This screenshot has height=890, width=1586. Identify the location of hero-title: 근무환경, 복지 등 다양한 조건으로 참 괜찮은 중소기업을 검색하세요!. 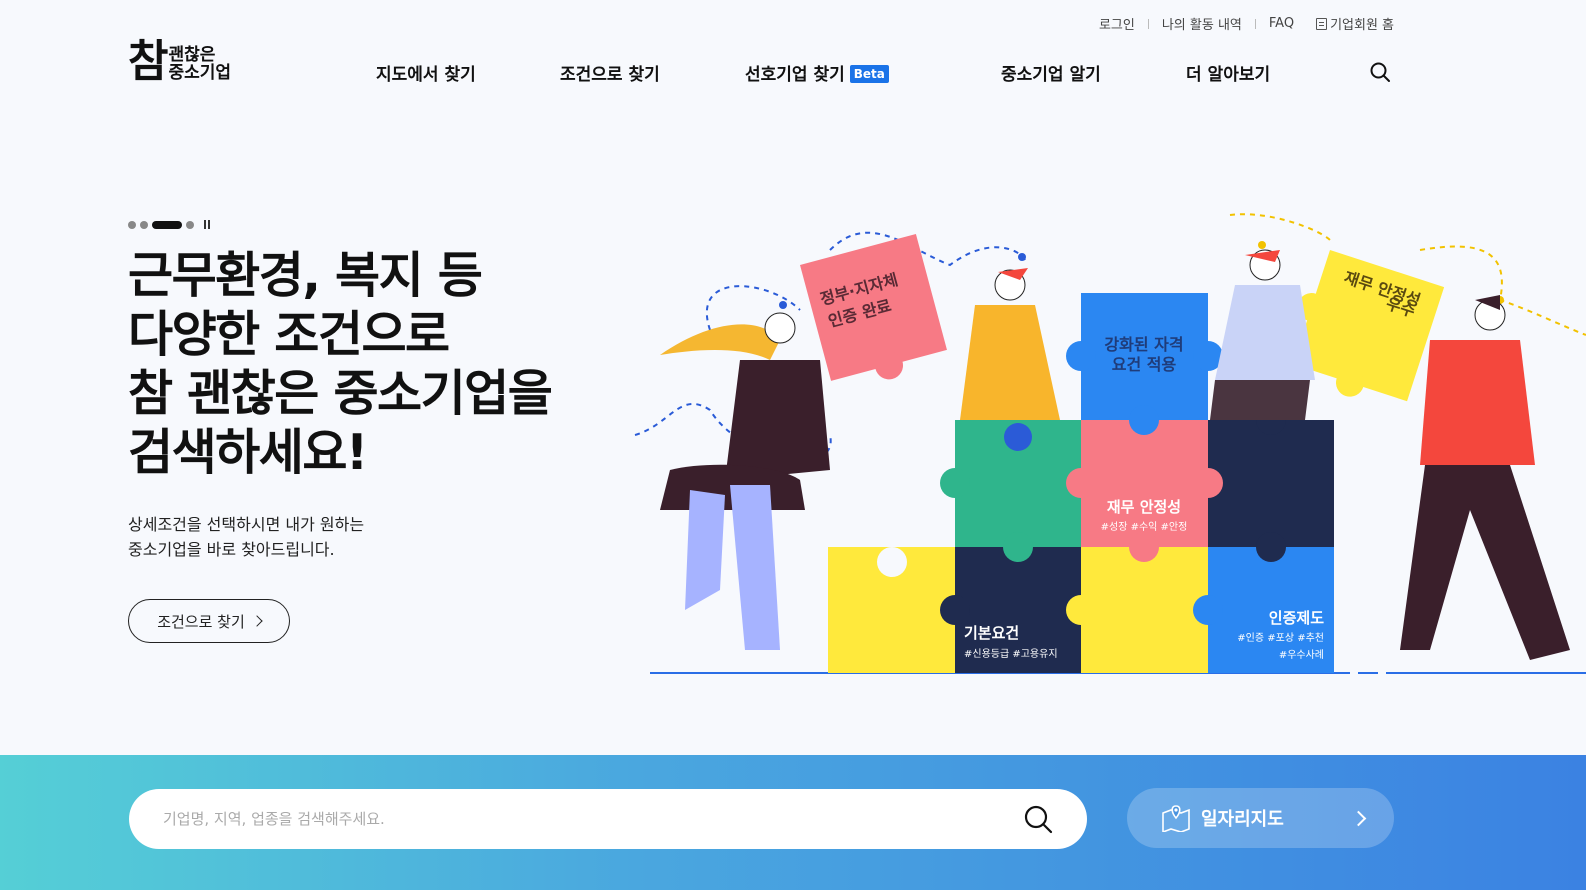
(340, 364).